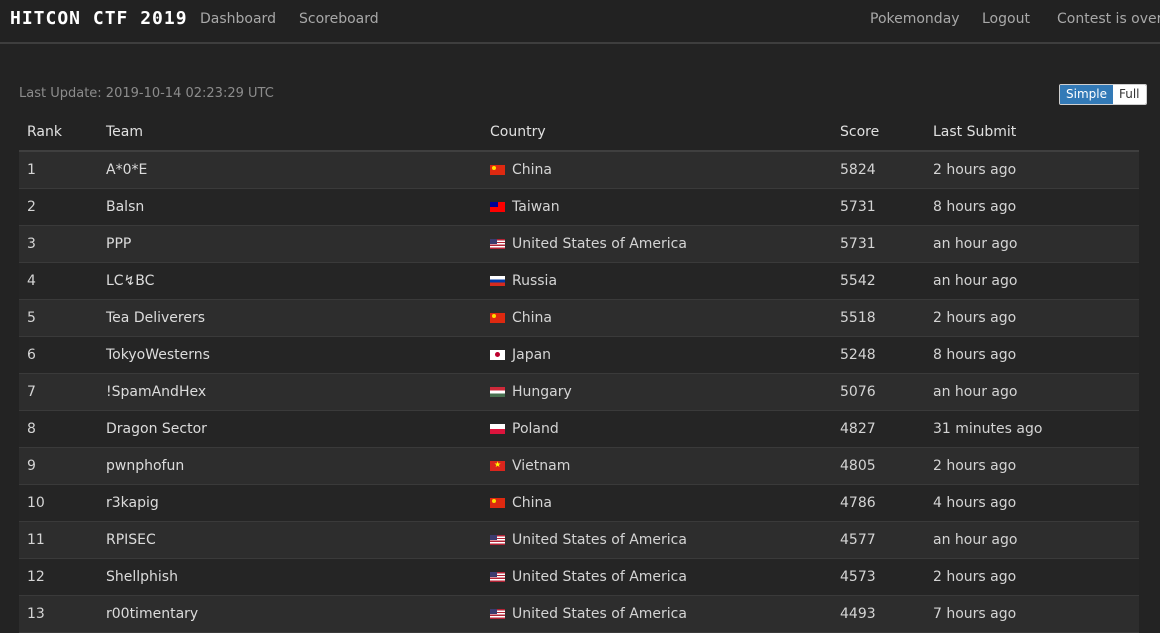 The height and width of the screenshot is (633, 1160). I want to click on simple-view-button: Simple, so click(1086, 94).